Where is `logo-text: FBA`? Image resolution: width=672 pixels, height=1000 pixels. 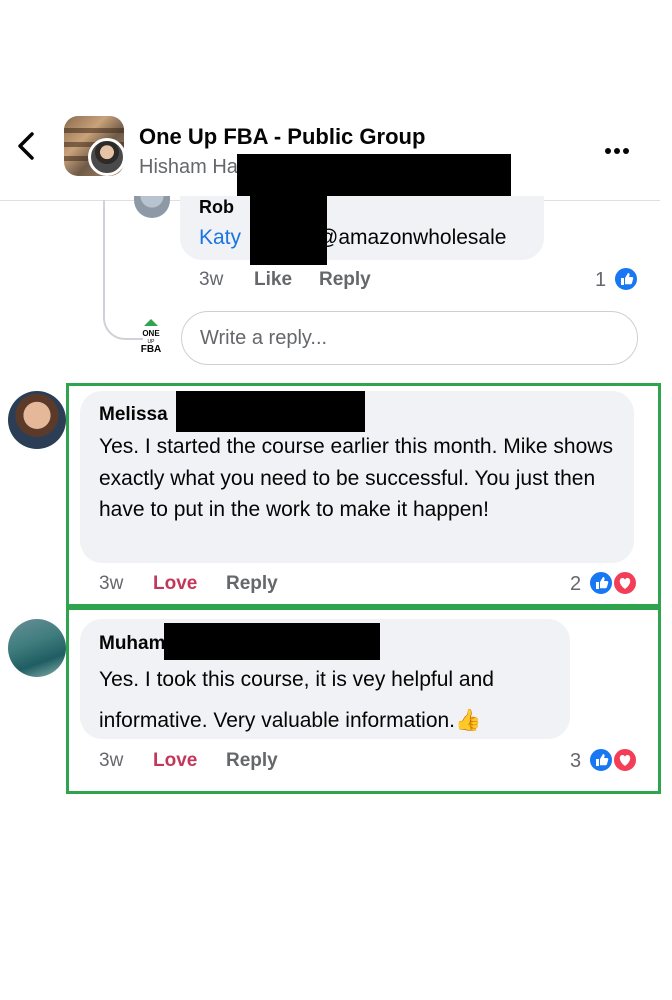 logo-text: FBA is located at coordinates (151, 349).